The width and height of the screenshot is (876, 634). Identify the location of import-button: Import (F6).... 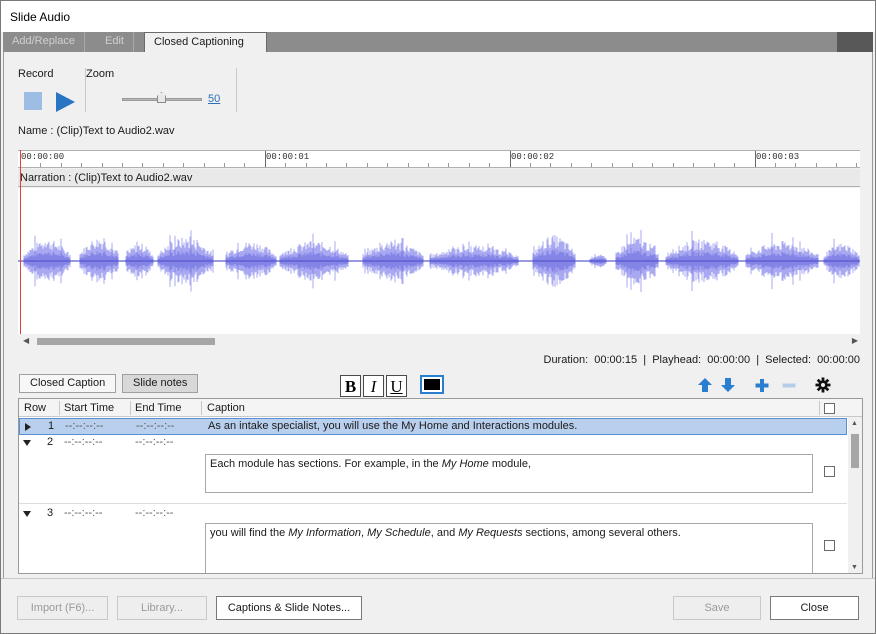
(62, 608).